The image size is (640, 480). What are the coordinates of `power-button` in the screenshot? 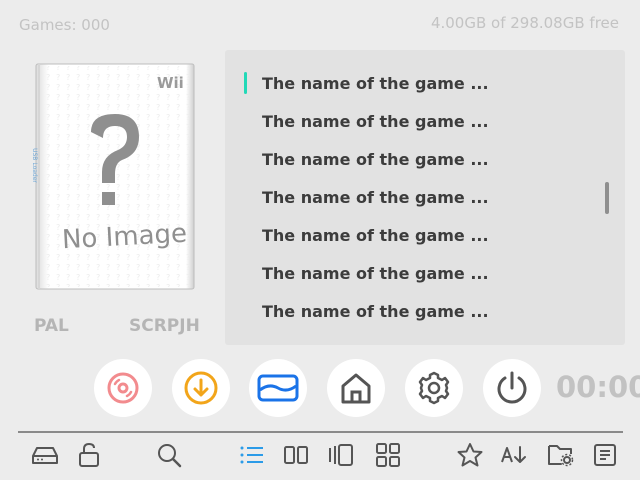 It's located at (512, 388).